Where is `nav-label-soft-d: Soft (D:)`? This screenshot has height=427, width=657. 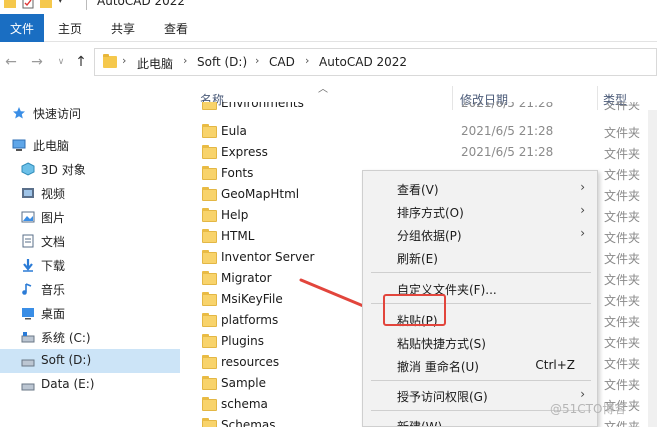
nav-label-soft-d: Soft (D:) is located at coordinates (66, 360).